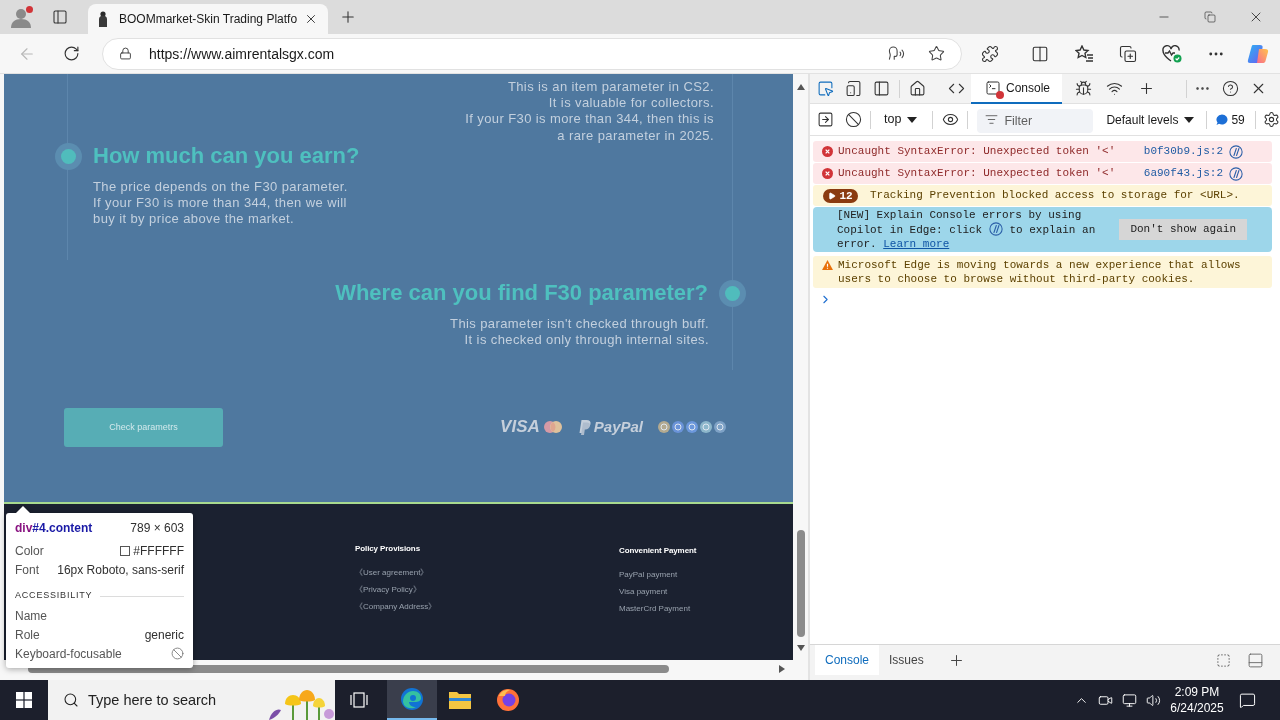  What do you see at coordinates (388, 589) in the screenshot?
I see `footer-link: 《Privacy Policy》` at bounding box center [388, 589].